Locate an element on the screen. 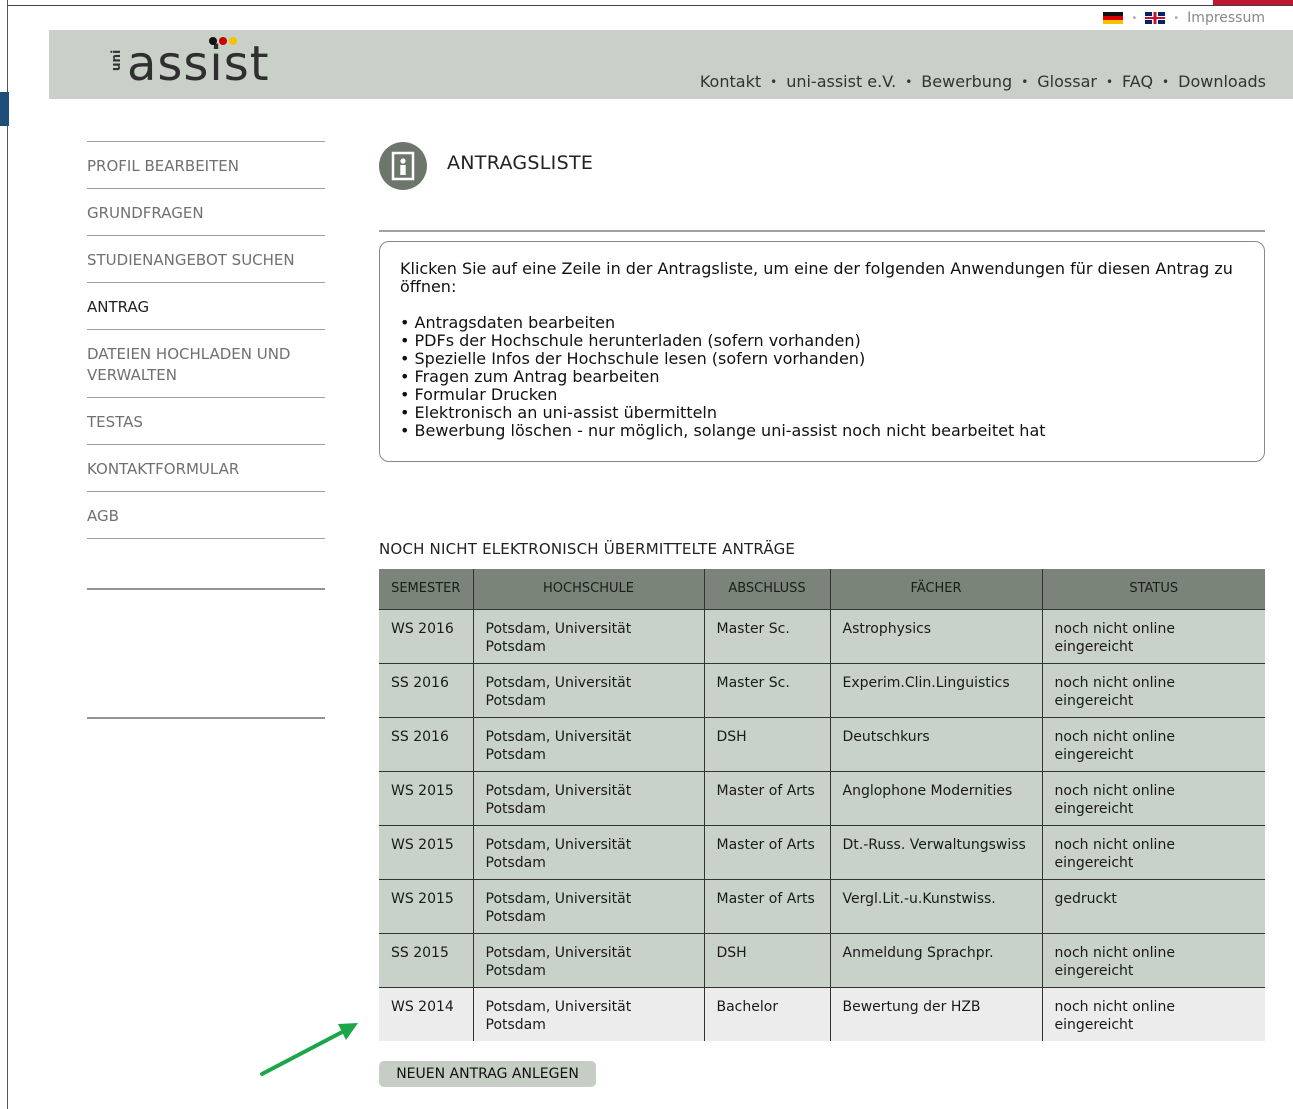  annotation-arrow-icon is located at coordinates (309, 1049).